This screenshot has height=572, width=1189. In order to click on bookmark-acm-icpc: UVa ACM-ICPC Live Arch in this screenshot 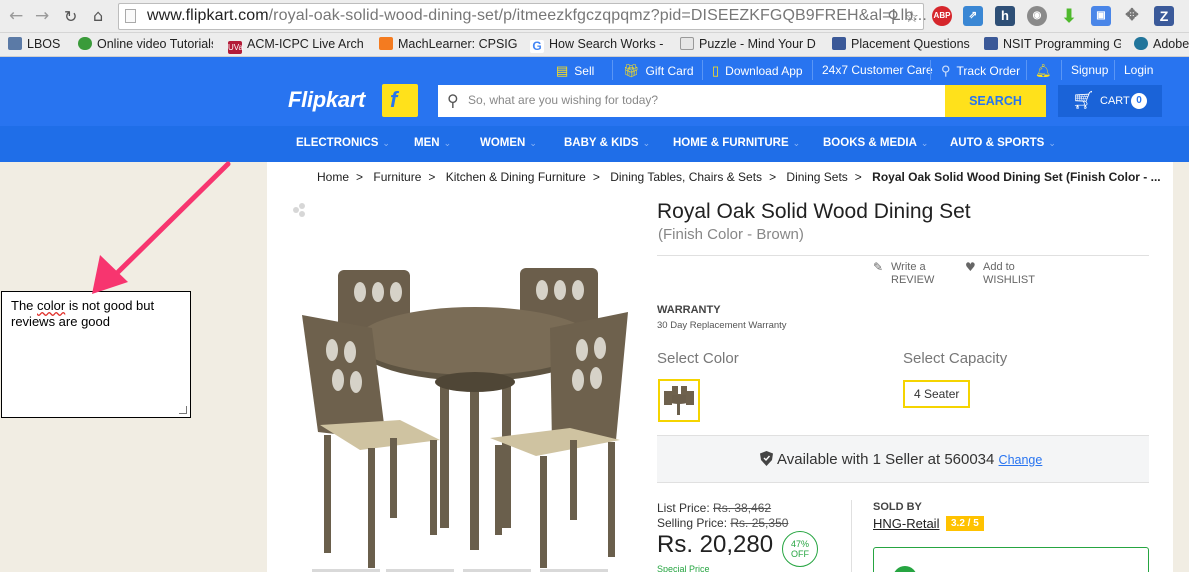, I will do `click(296, 45)`.